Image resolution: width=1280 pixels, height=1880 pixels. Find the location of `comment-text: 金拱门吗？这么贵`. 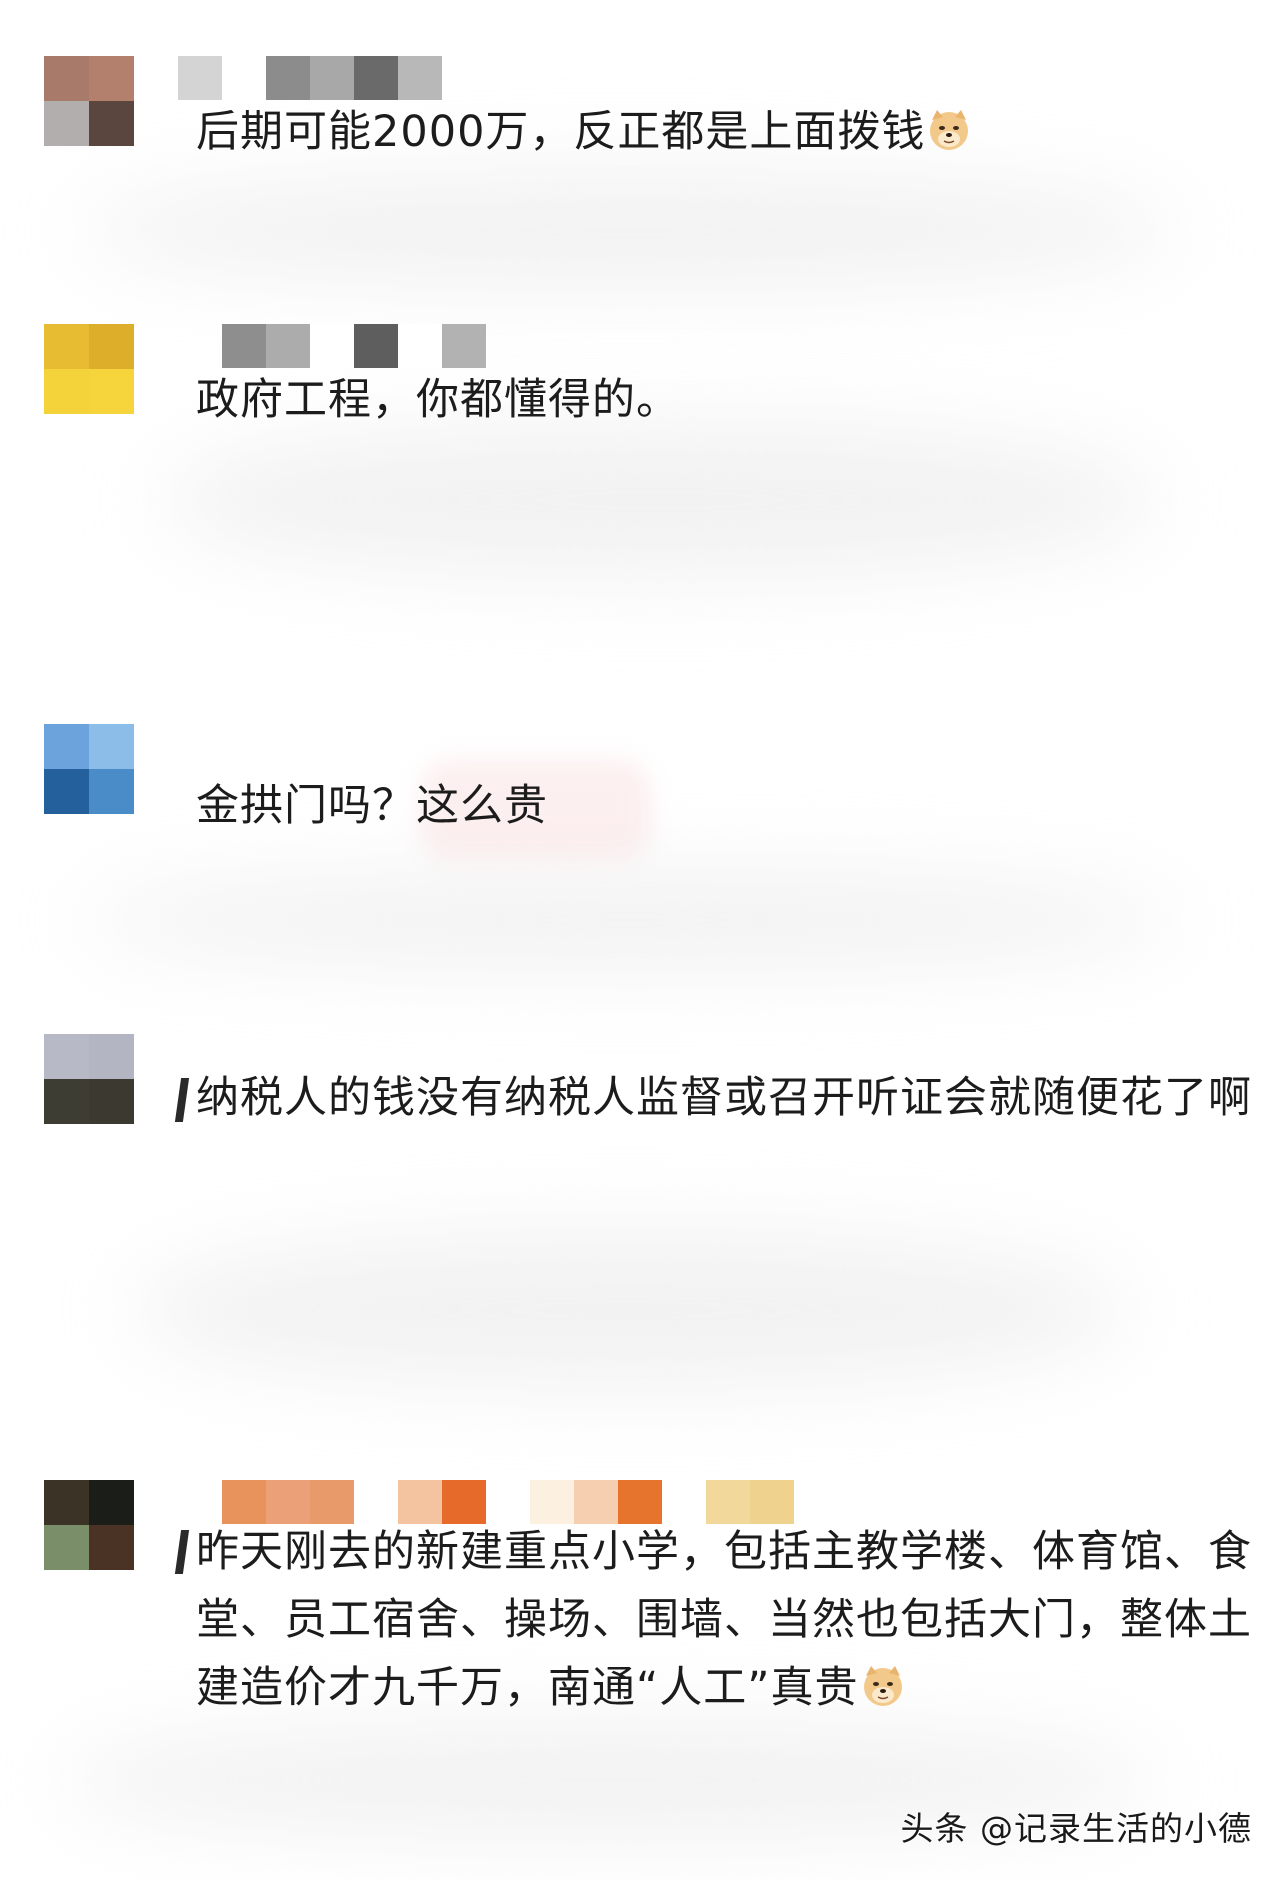

comment-text: 金拱门吗？这么贵 is located at coordinates (716, 806).